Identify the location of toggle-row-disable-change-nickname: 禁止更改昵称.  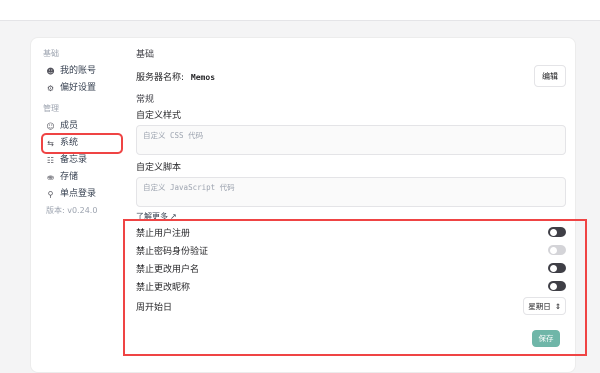
(351, 286).